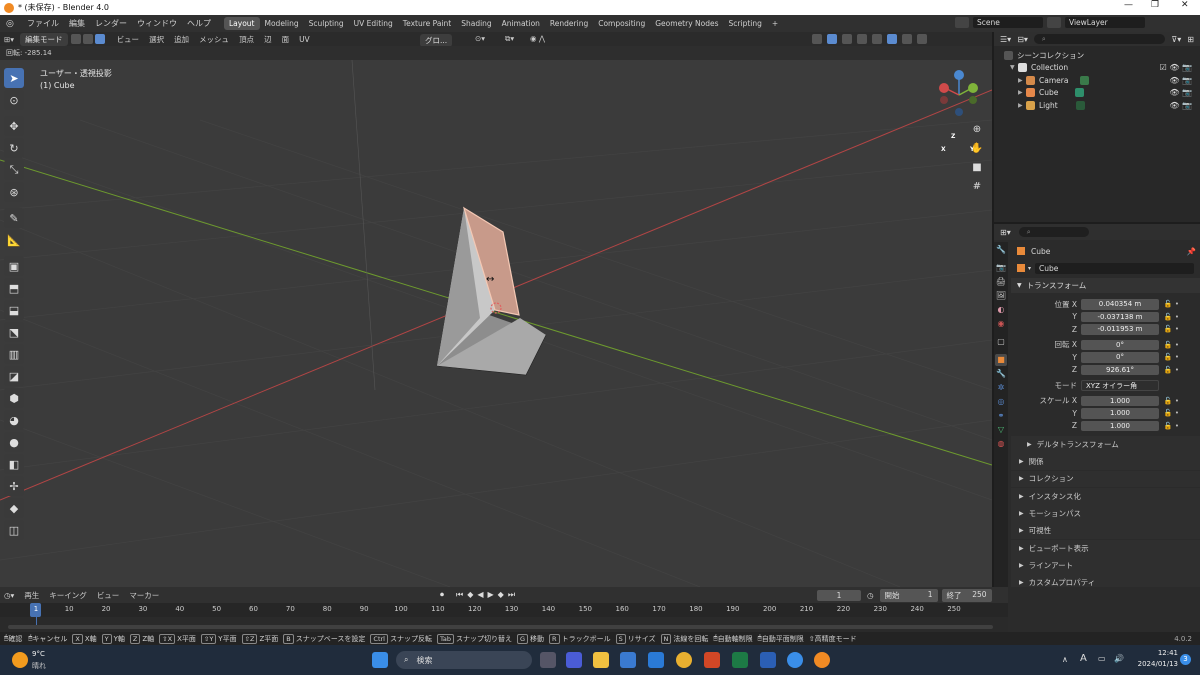 Image resolution: width=1200 pixels, height=675 pixels. What do you see at coordinates (1102, 105) in the screenshot?
I see `list-item: ▶ Light 👁 📷` at bounding box center [1102, 105].